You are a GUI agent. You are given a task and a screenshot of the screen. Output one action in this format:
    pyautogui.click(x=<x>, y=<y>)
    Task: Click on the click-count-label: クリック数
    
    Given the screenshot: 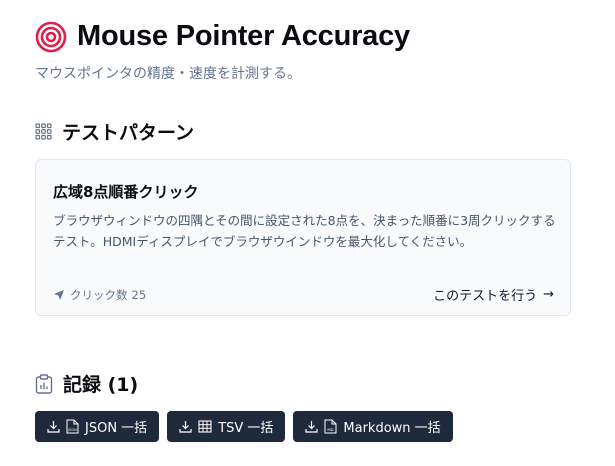 What is the action you would take?
    pyautogui.click(x=99, y=294)
    